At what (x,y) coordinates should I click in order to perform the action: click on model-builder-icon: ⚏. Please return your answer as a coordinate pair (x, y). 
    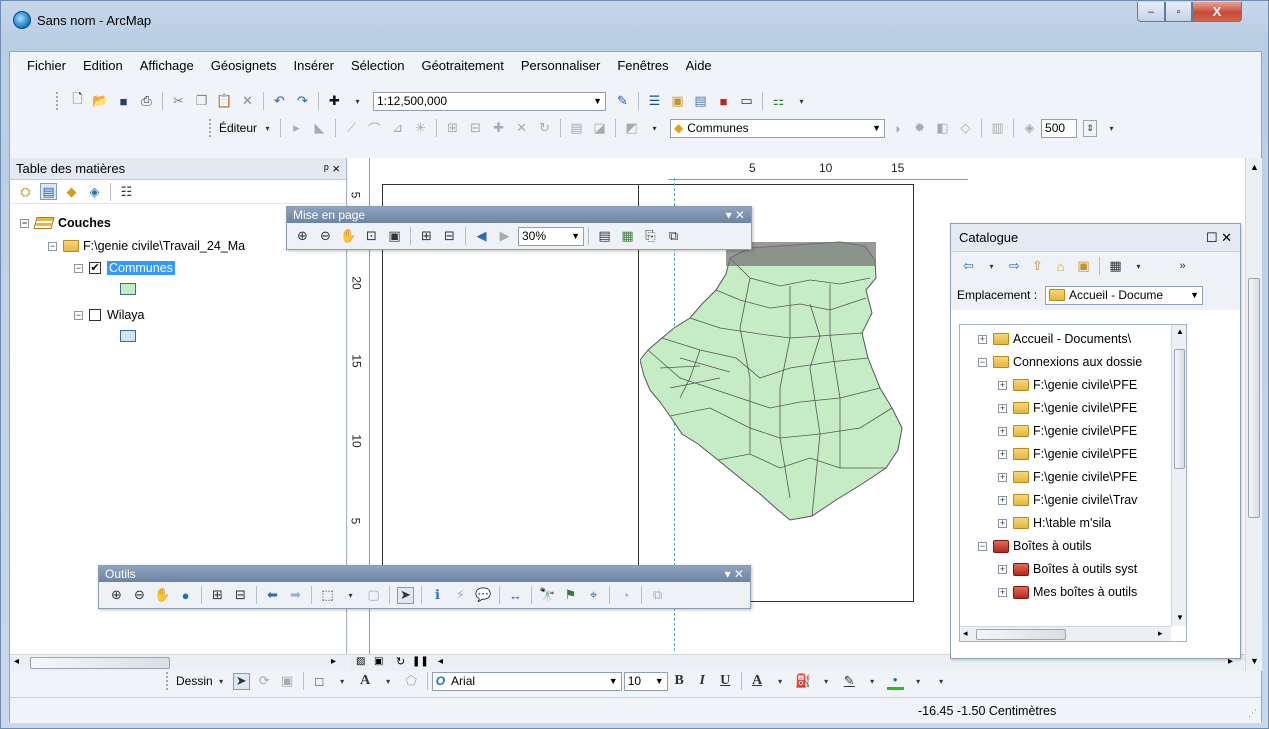
    Looking at the image, I should click on (778, 101).